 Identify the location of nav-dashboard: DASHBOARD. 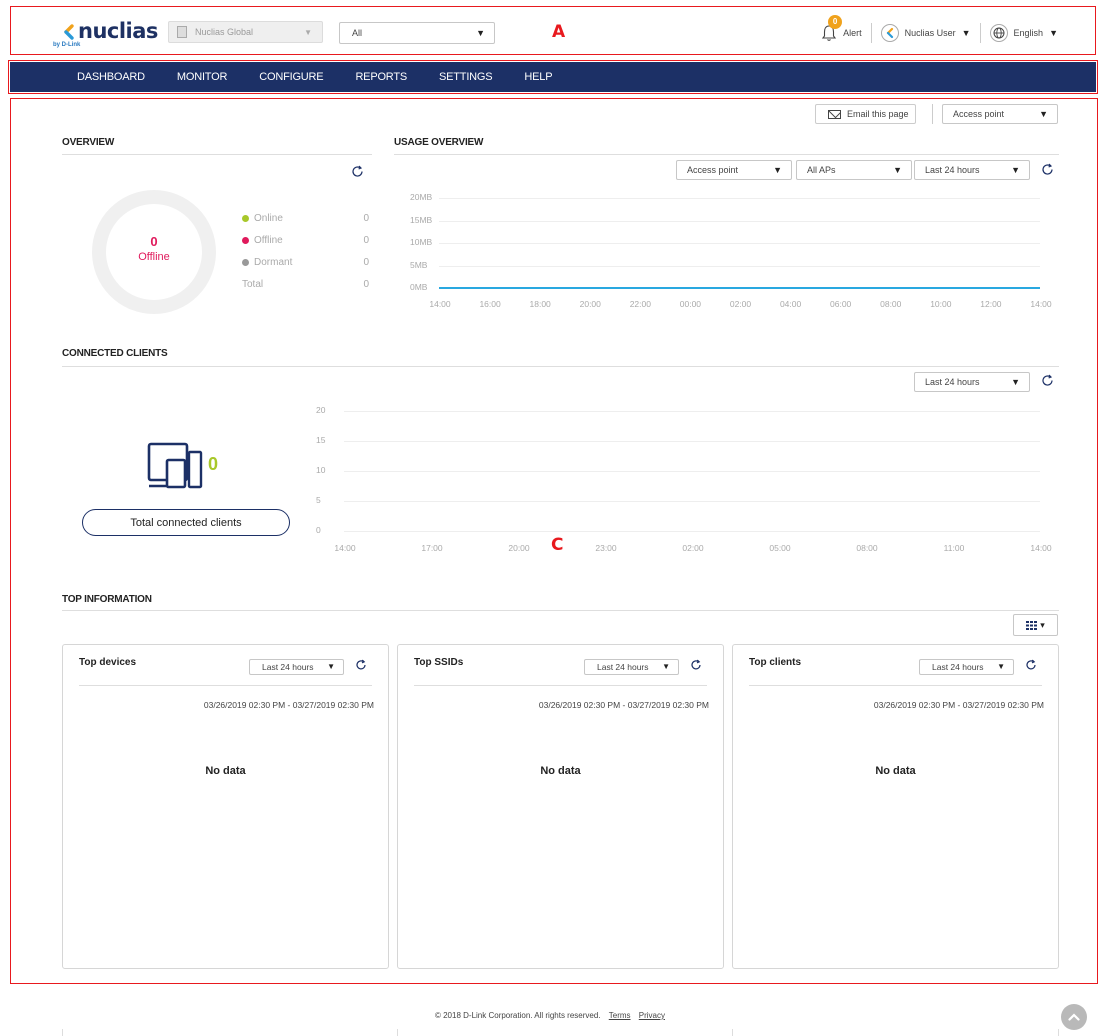
(111, 77).